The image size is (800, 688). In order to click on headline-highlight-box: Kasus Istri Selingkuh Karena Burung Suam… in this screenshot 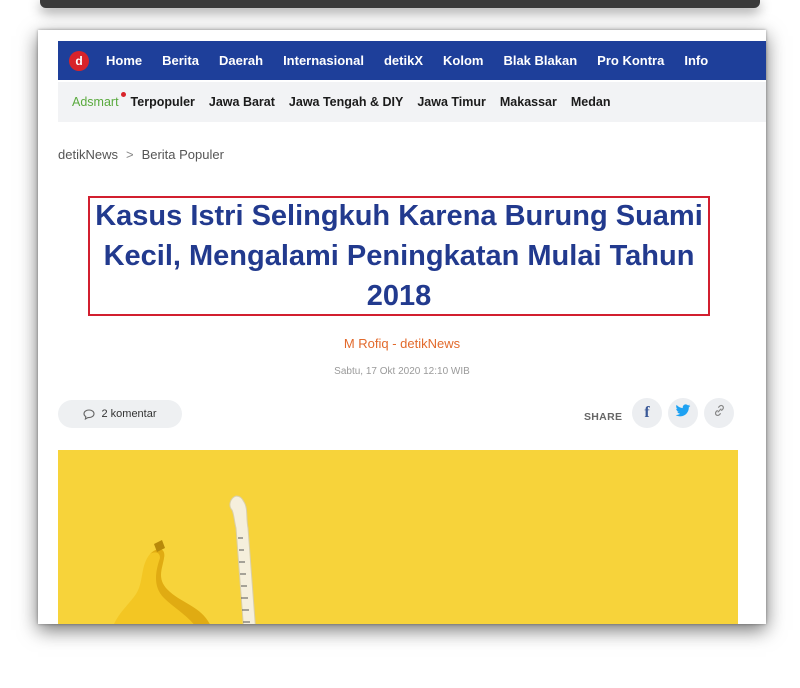, I will do `click(399, 256)`.